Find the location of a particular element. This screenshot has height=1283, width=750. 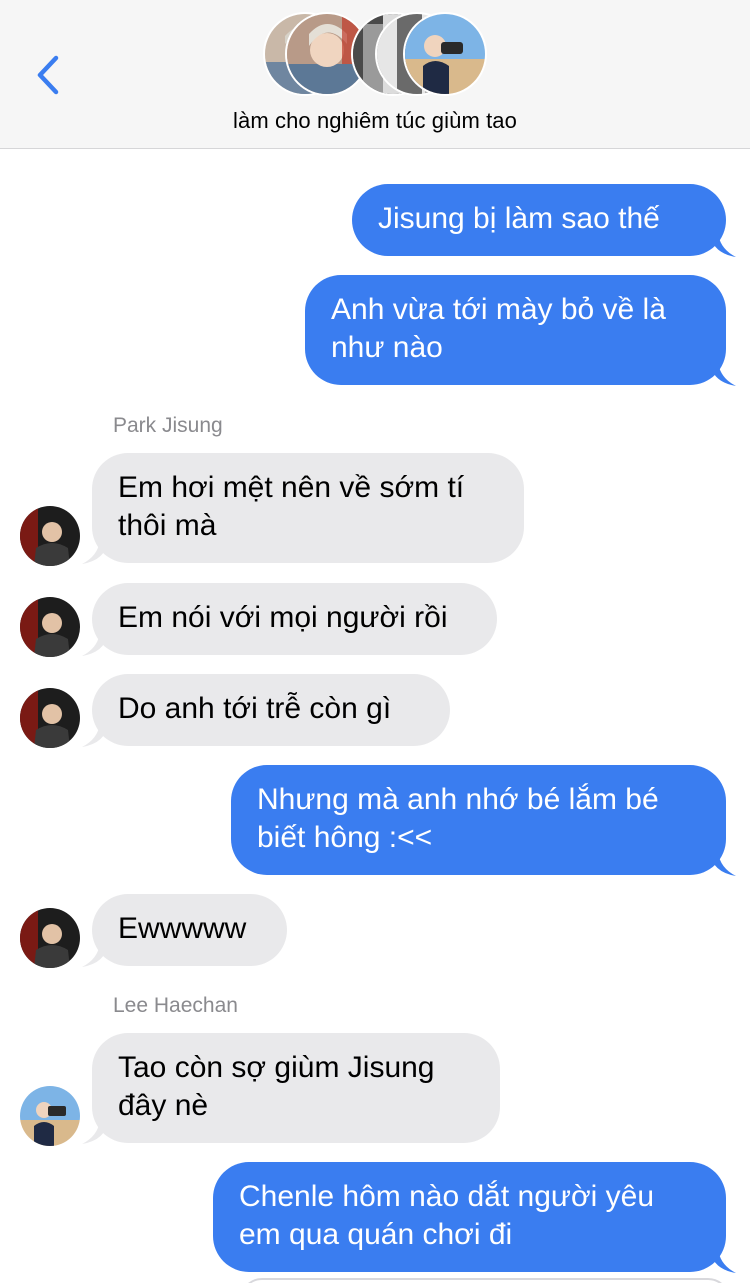

message-bubble-incoming: Em hơi mệt nên về sớm tí thôi mà is located at coordinates (303, 508).